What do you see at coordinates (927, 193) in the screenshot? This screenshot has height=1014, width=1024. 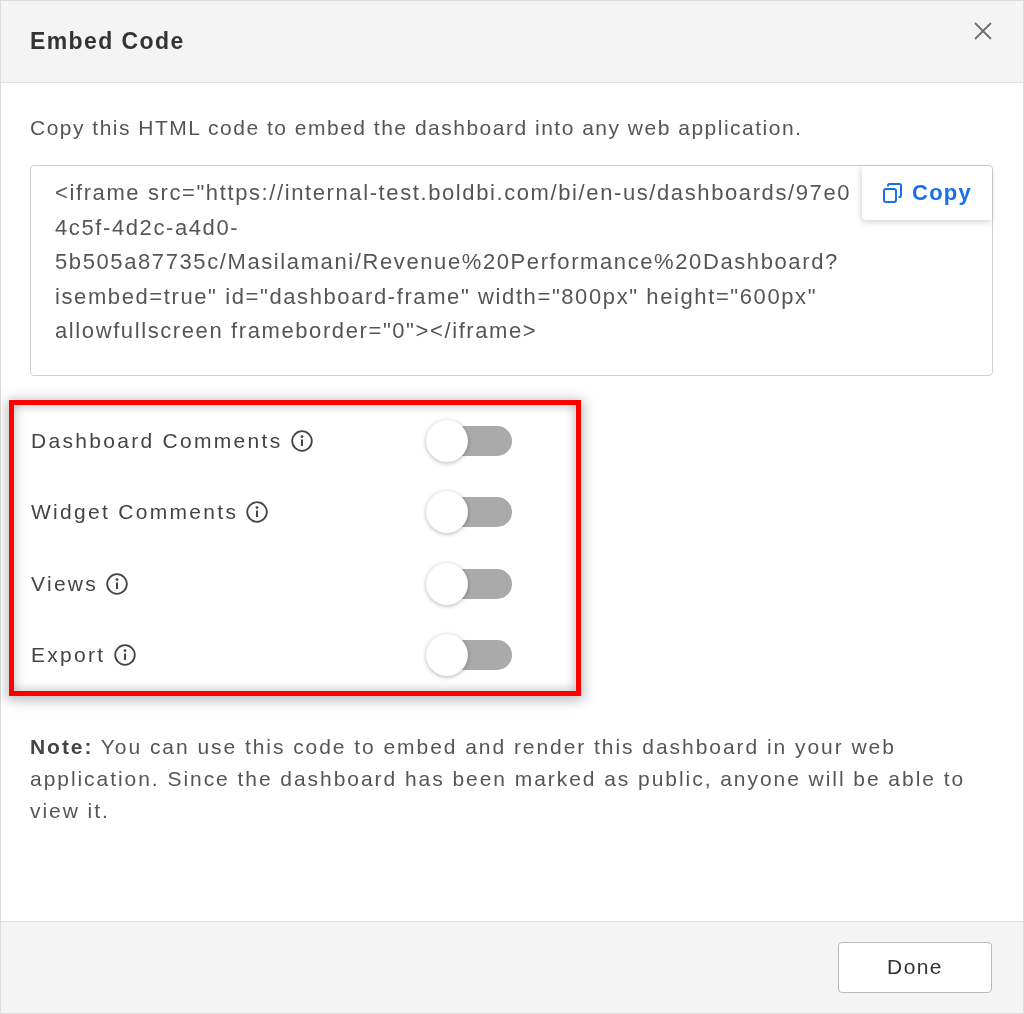 I see `copy-button: Copy` at bounding box center [927, 193].